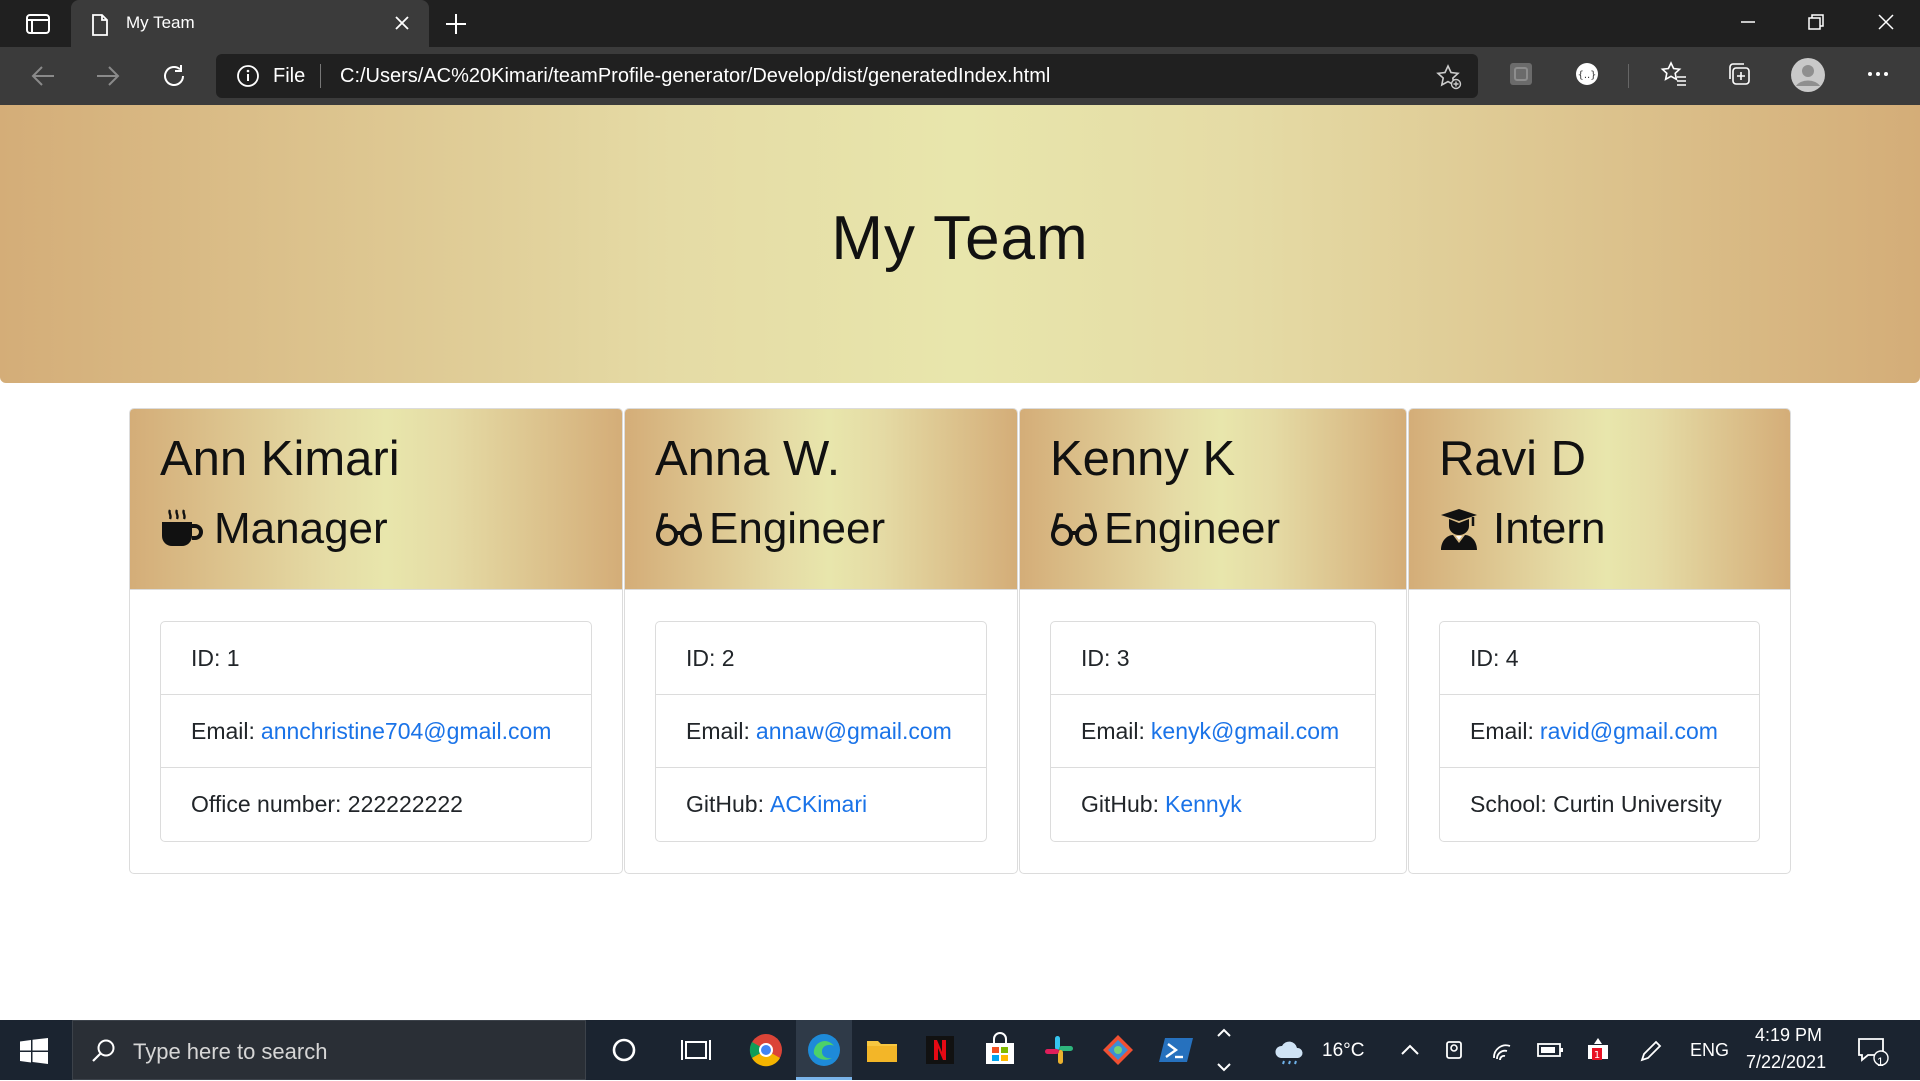  I want to click on toolbar-separator, so click(1628, 76).